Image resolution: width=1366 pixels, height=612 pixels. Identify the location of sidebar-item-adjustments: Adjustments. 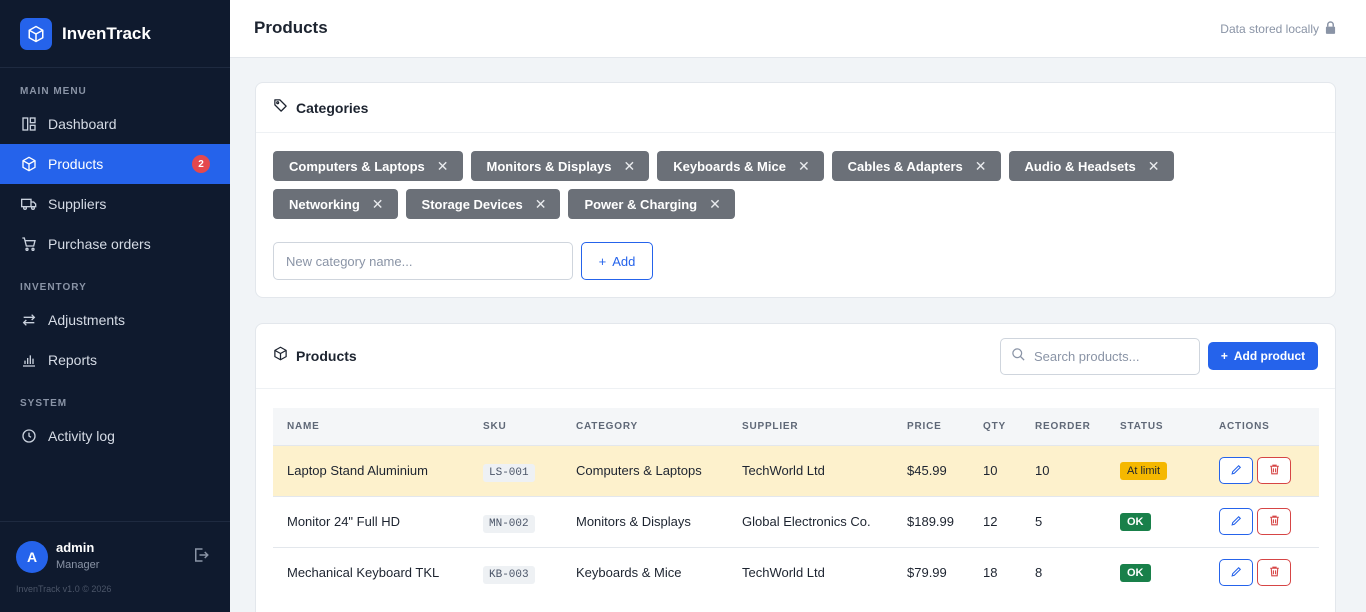
(115, 320).